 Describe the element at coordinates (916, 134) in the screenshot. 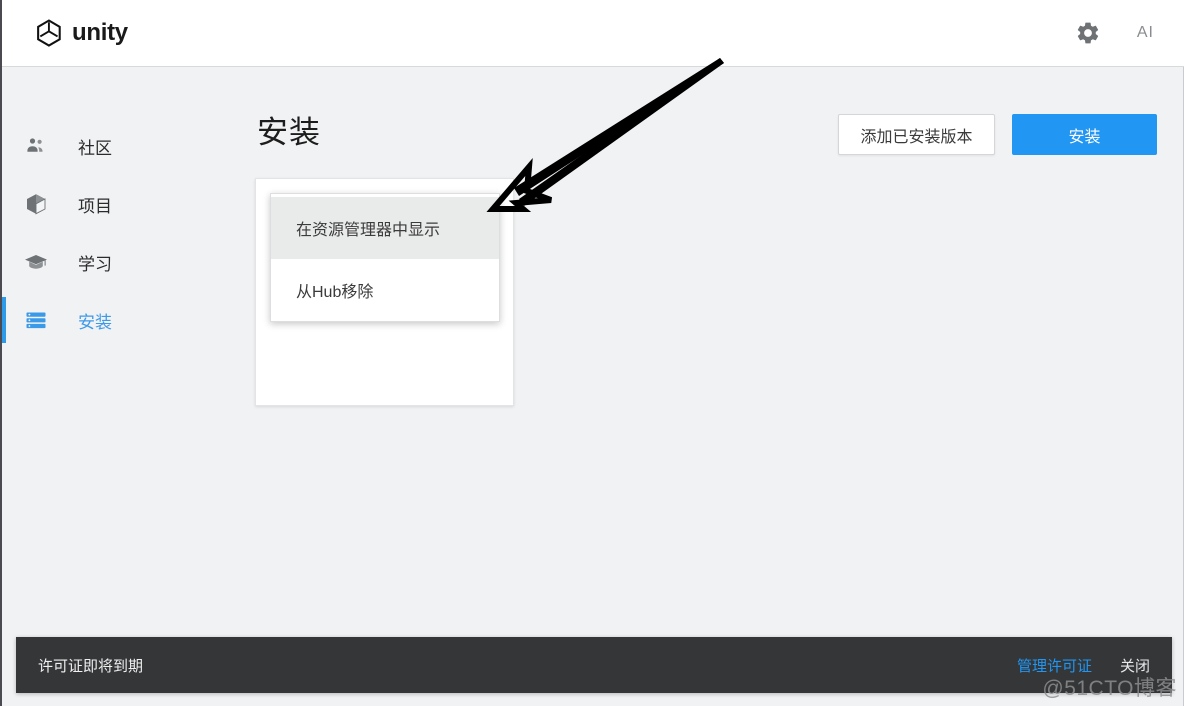

I see `add-installed-version-button: 添加已安装版本` at that location.